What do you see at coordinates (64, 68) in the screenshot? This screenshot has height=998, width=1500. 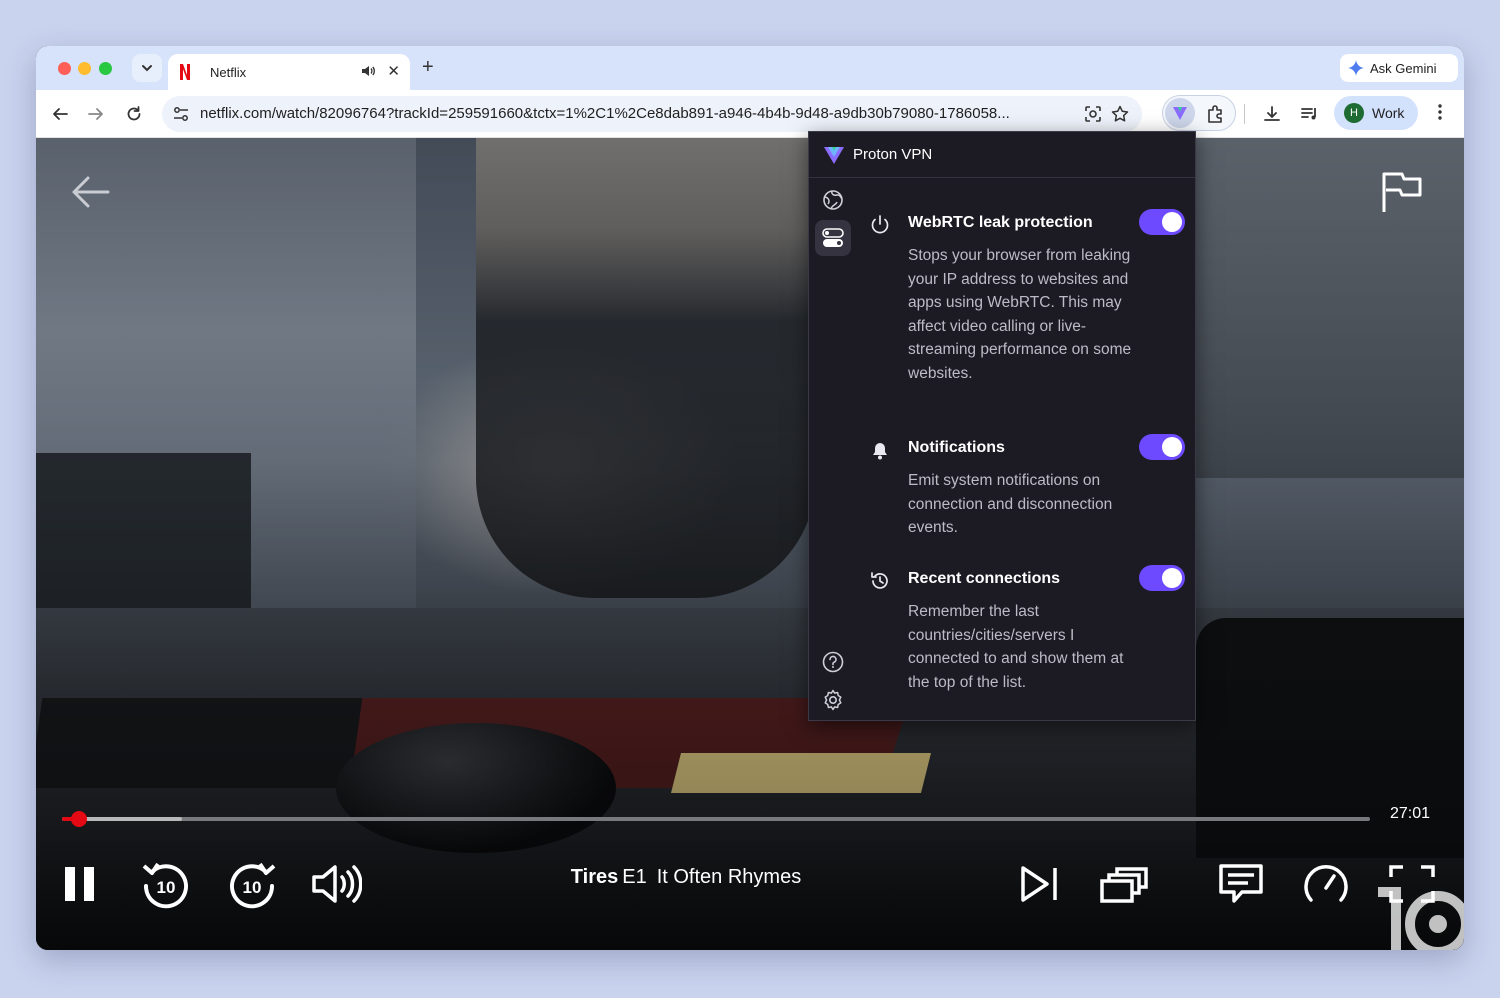 I see `close-window-button` at bounding box center [64, 68].